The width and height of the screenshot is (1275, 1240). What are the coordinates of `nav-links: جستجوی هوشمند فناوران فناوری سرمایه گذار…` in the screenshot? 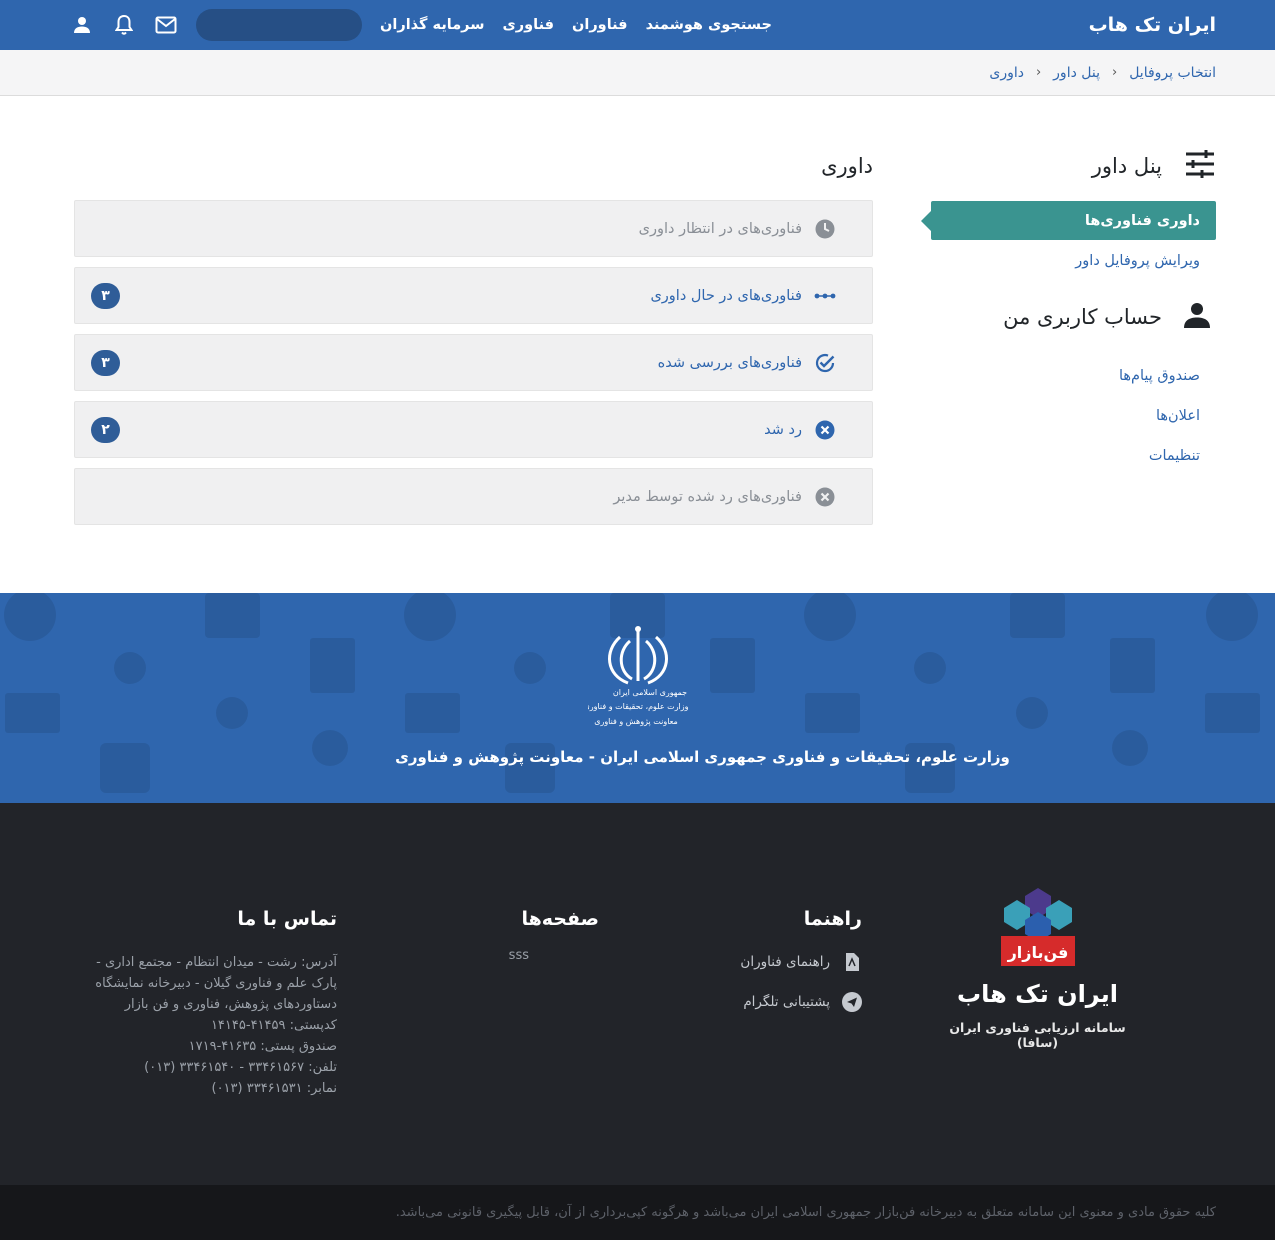 It's located at (576, 25).